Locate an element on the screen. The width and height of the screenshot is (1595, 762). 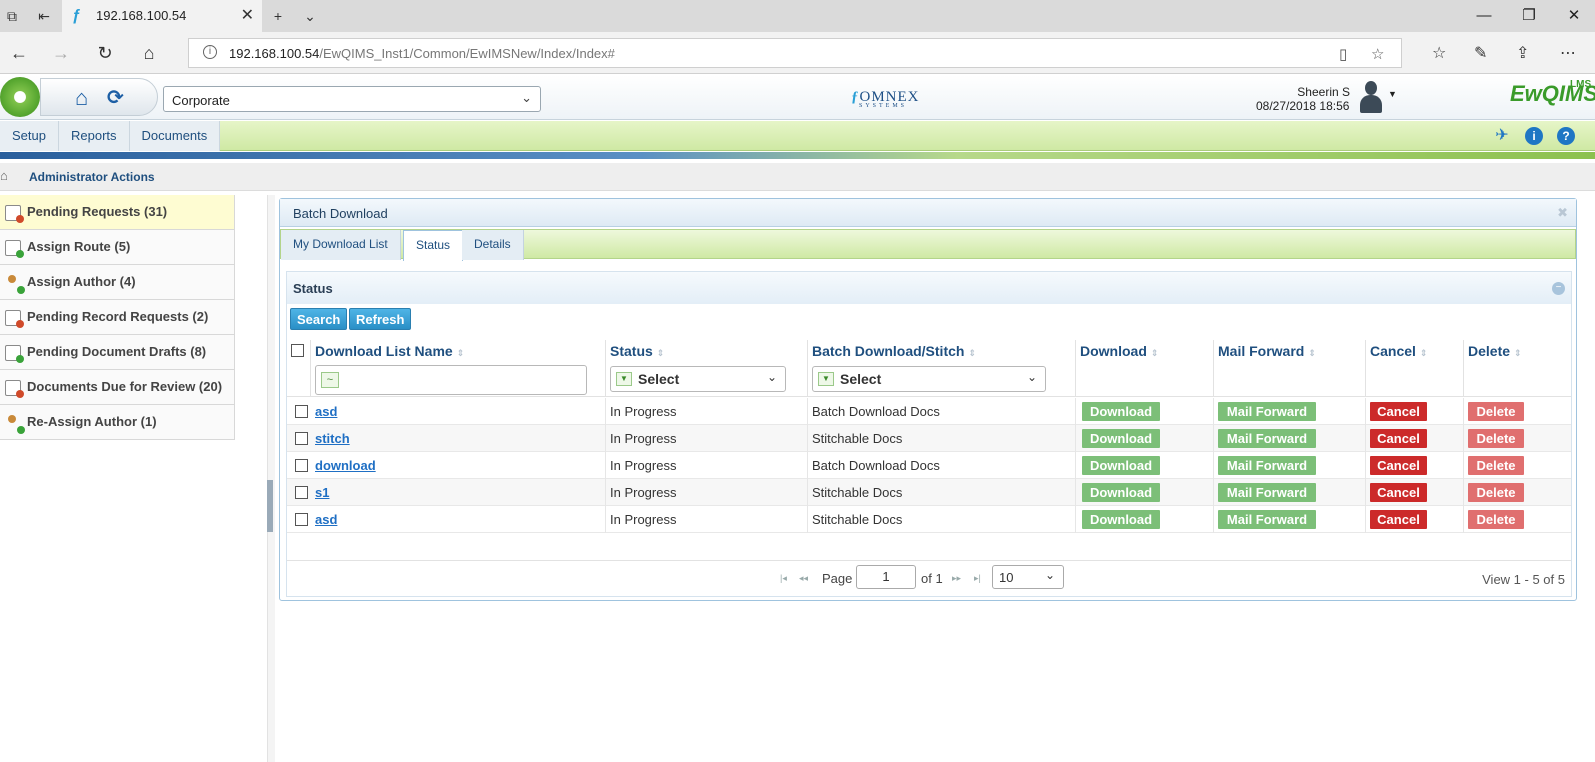
breadcrumb-home-icon: ⌂ is located at coordinates (4, 175).